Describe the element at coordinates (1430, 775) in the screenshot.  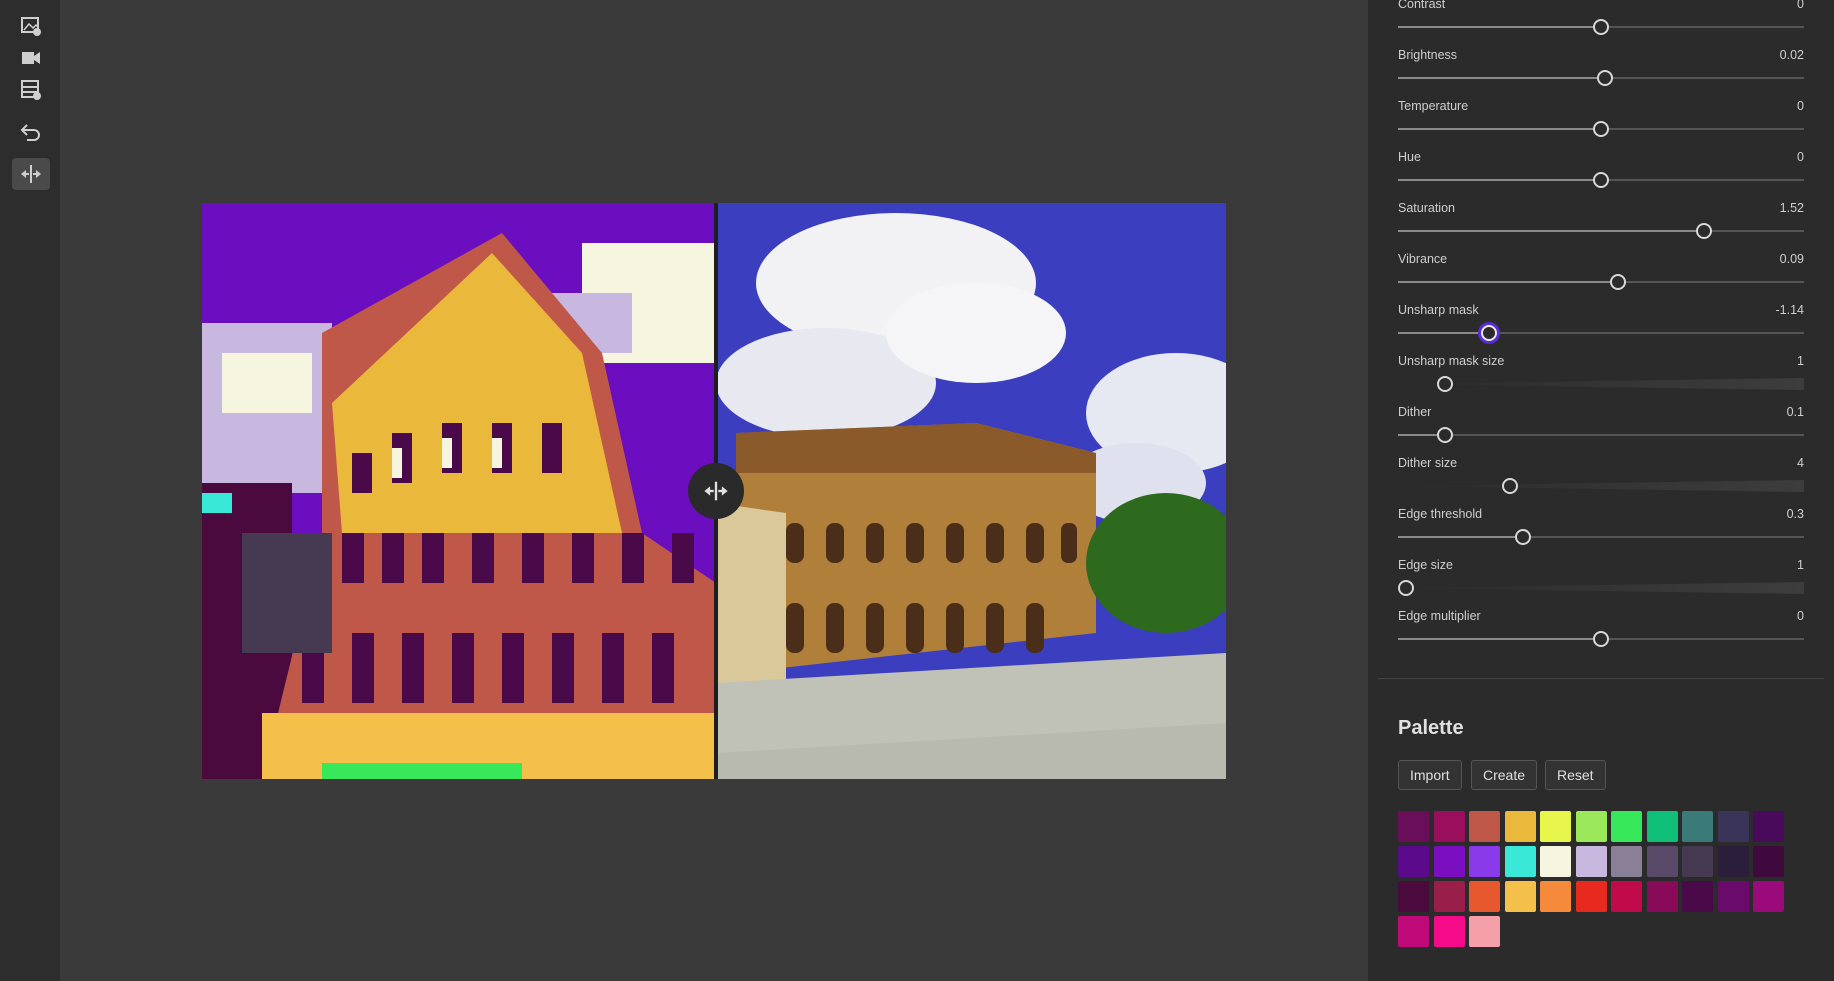
I see `import-button: Import` at that location.